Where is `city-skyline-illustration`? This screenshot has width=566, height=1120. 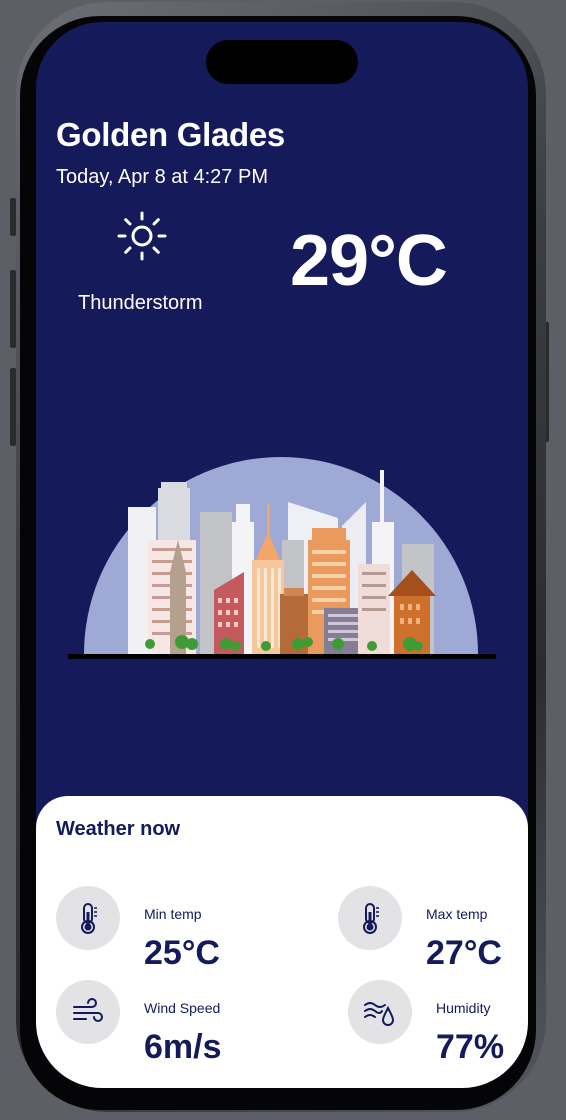 city-skyline-illustration is located at coordinates (282, 558).